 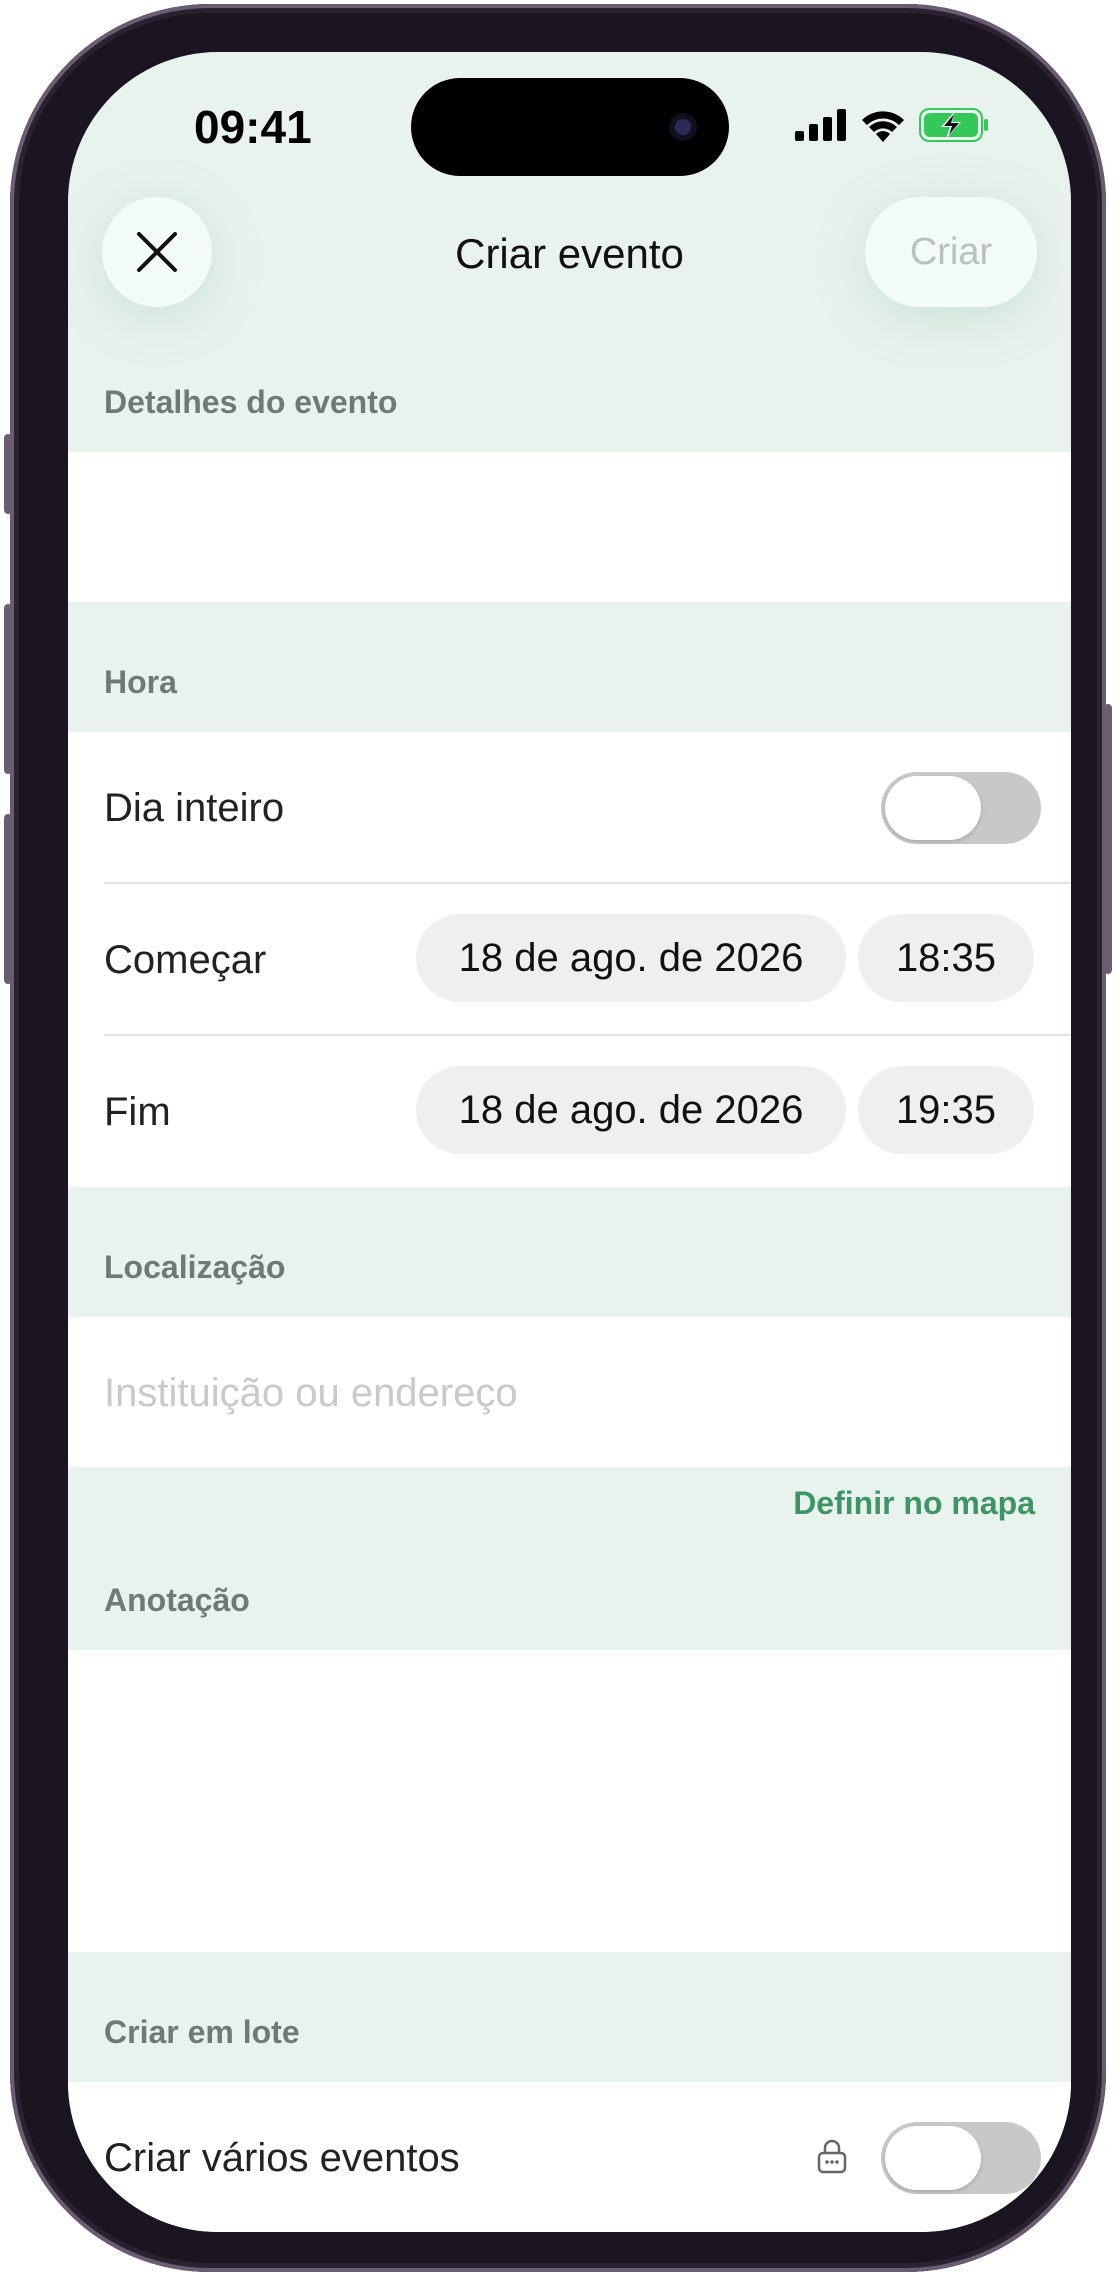 I want to click on section-label-batch: Criar em lote, so click(x=202, y=2032).